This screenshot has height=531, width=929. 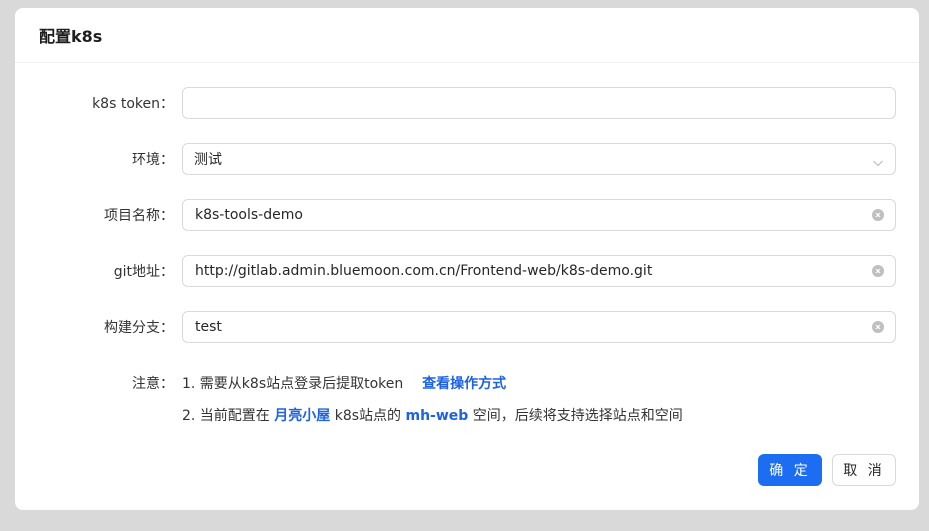 I want to click on git-input, so click(x=539, y=271).